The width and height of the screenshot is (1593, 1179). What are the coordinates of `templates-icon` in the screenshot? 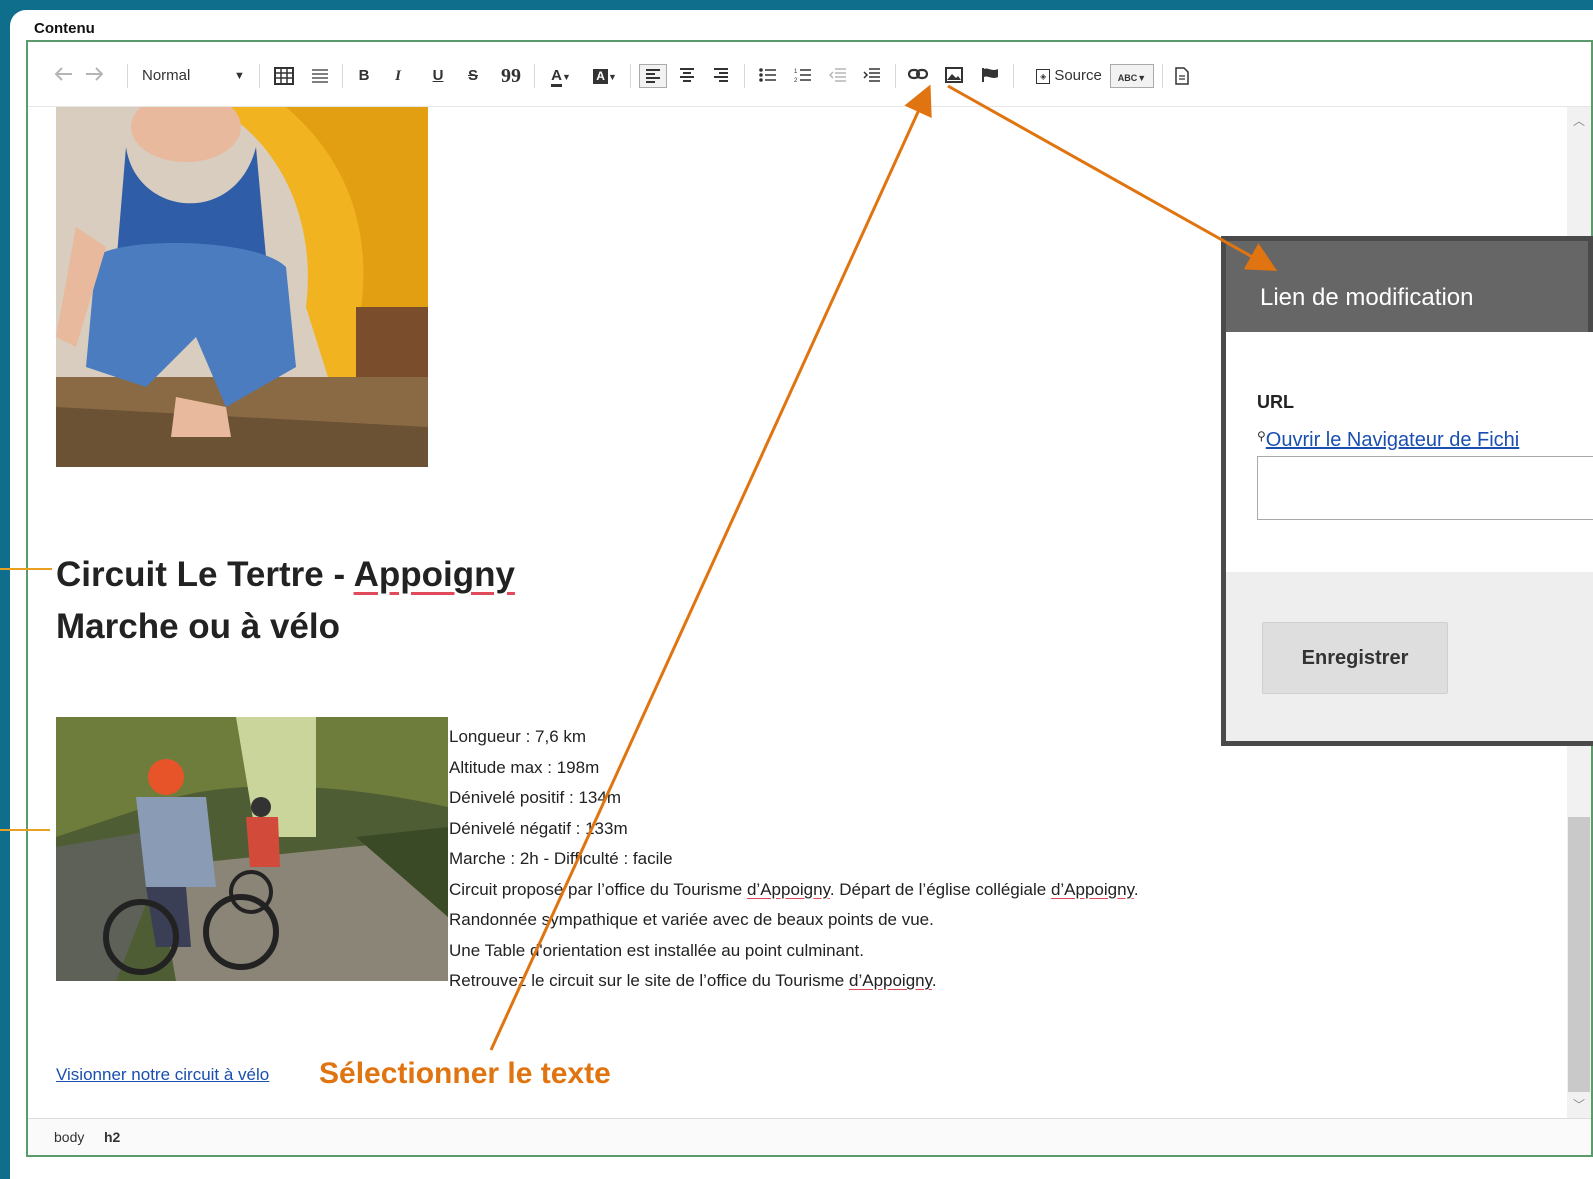 It's located at (1182, 76).